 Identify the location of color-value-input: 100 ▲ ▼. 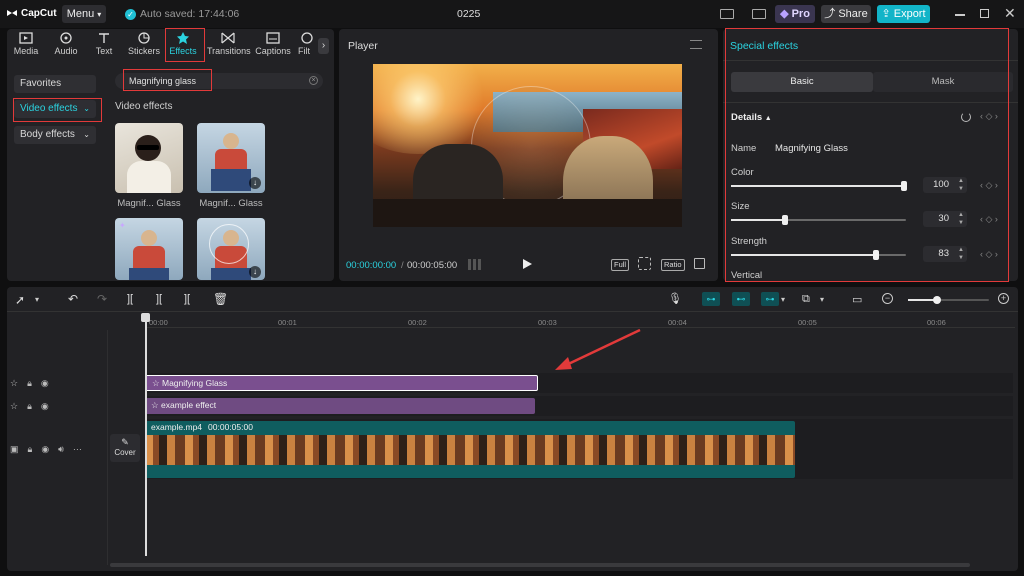
(945, 185).